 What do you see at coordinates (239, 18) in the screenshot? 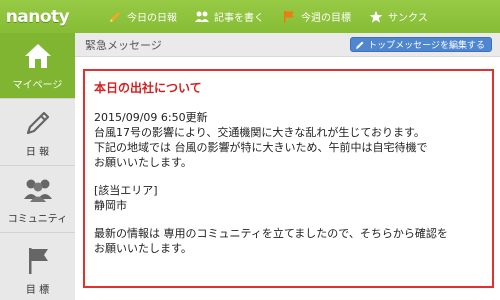
I see `nav-label: 記事を書く` at bounding box center [239, 18].